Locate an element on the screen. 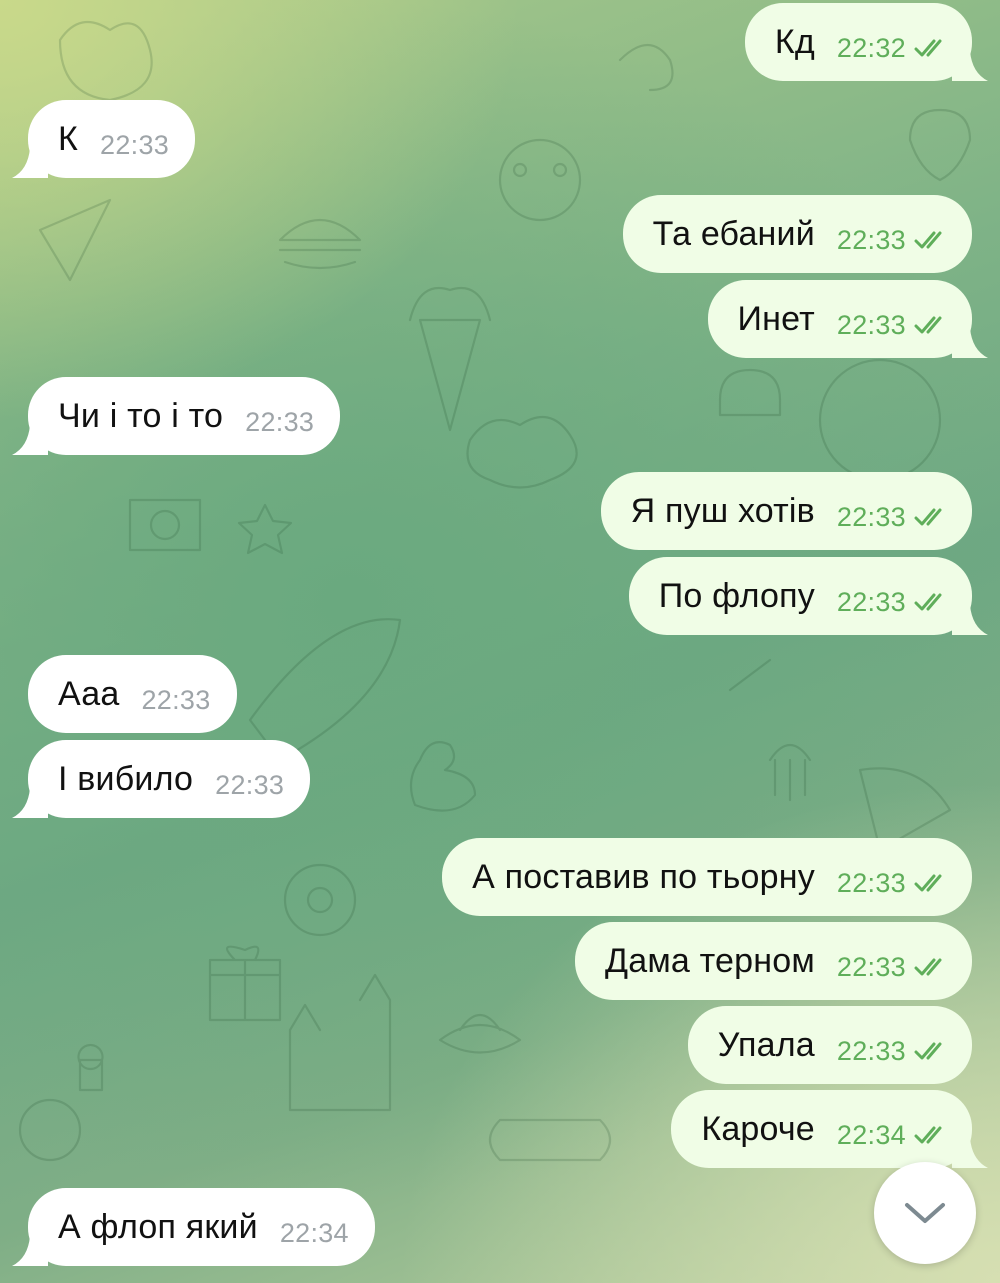 The image size is (1000, 1283). message-text: І вибило is located at coordinates (126, 778).